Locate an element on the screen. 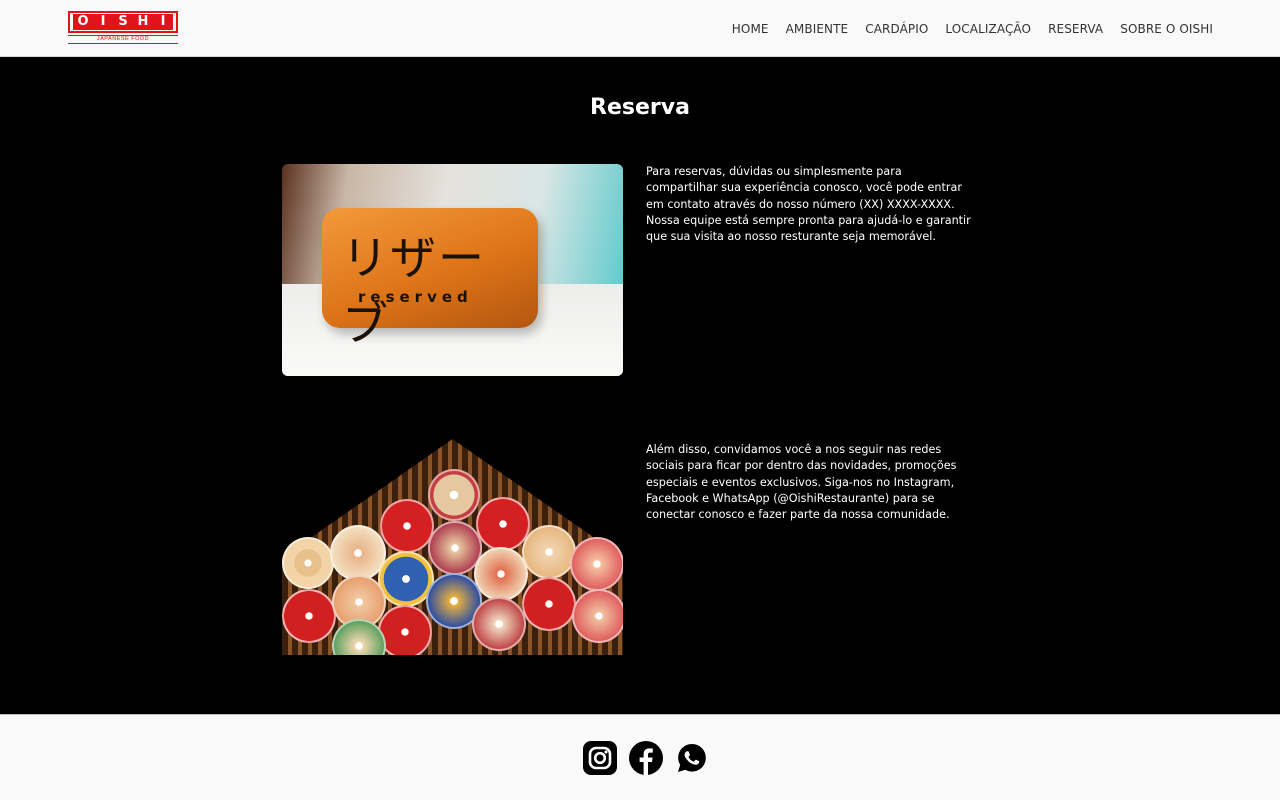 The width and height of the screenshot is (1280, 800). logo-letter-o: O is located at coordinates (83, 22).